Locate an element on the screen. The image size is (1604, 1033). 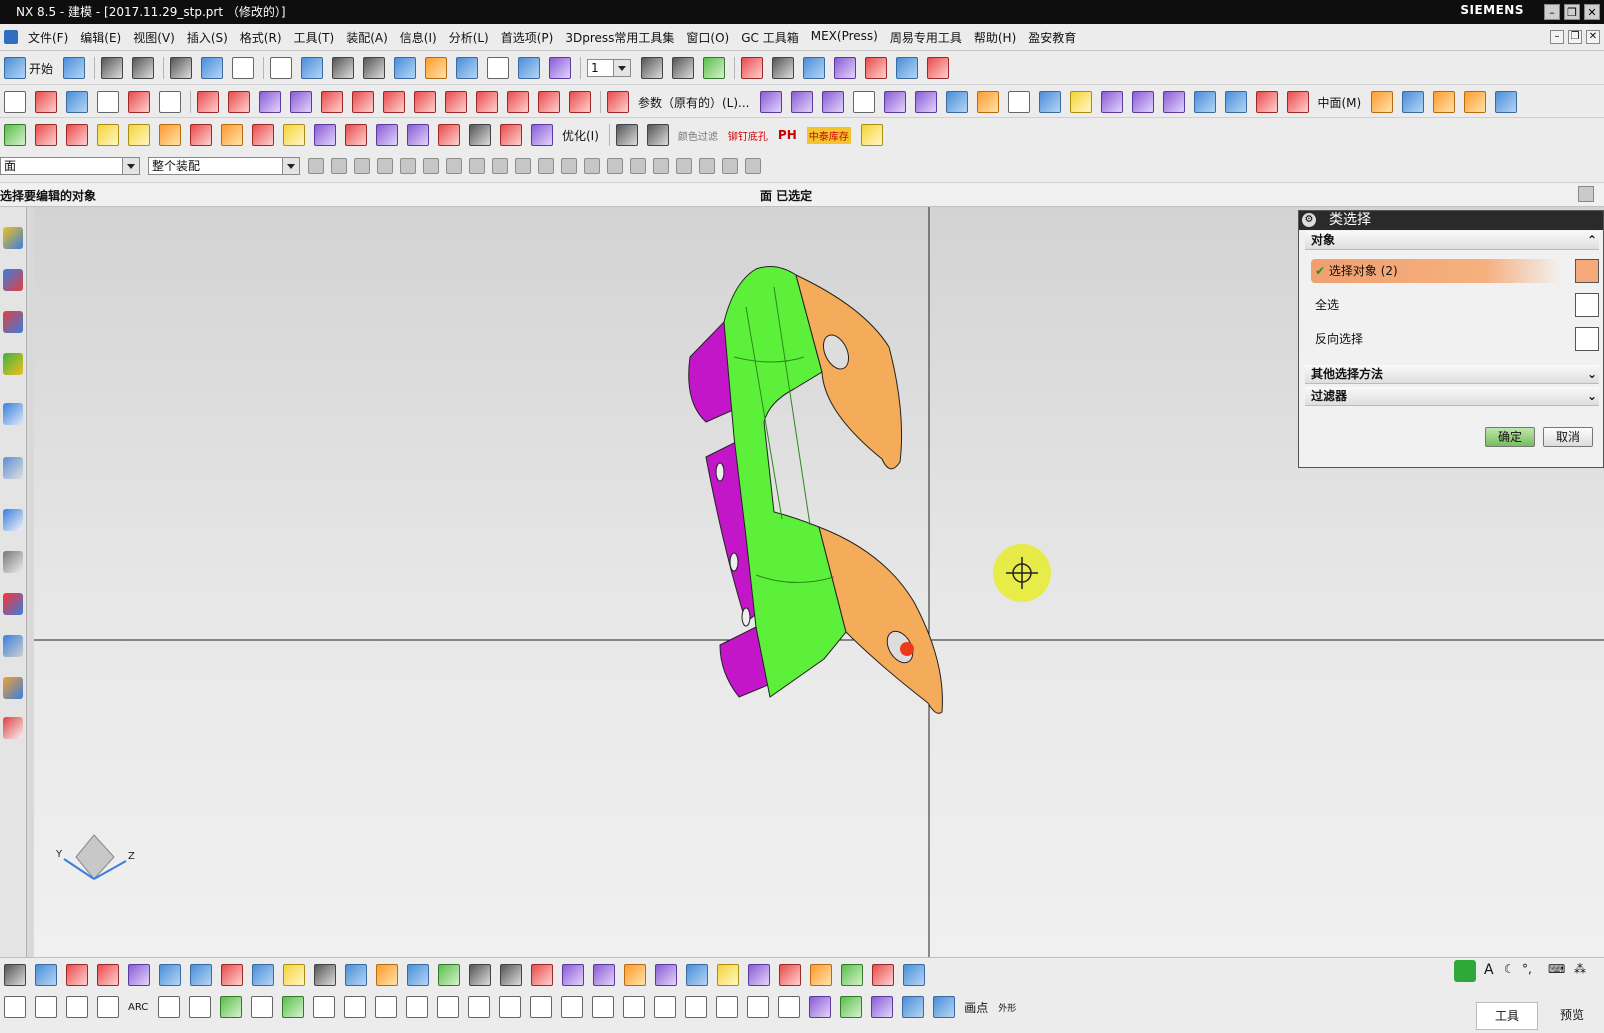
window-frame-icon is located at coordinates (498, 68).